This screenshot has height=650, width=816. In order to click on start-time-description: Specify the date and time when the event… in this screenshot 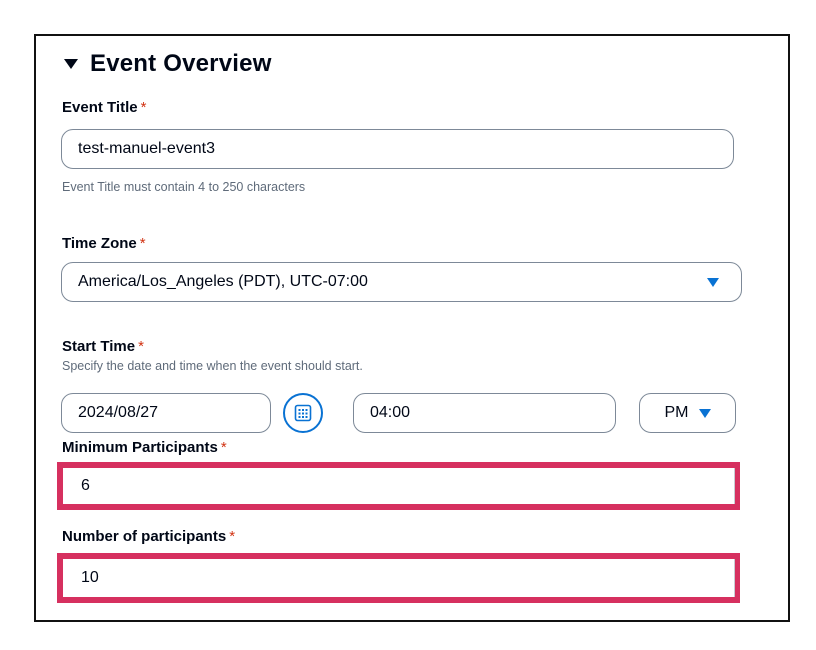, I will do `click(212, 366)`.